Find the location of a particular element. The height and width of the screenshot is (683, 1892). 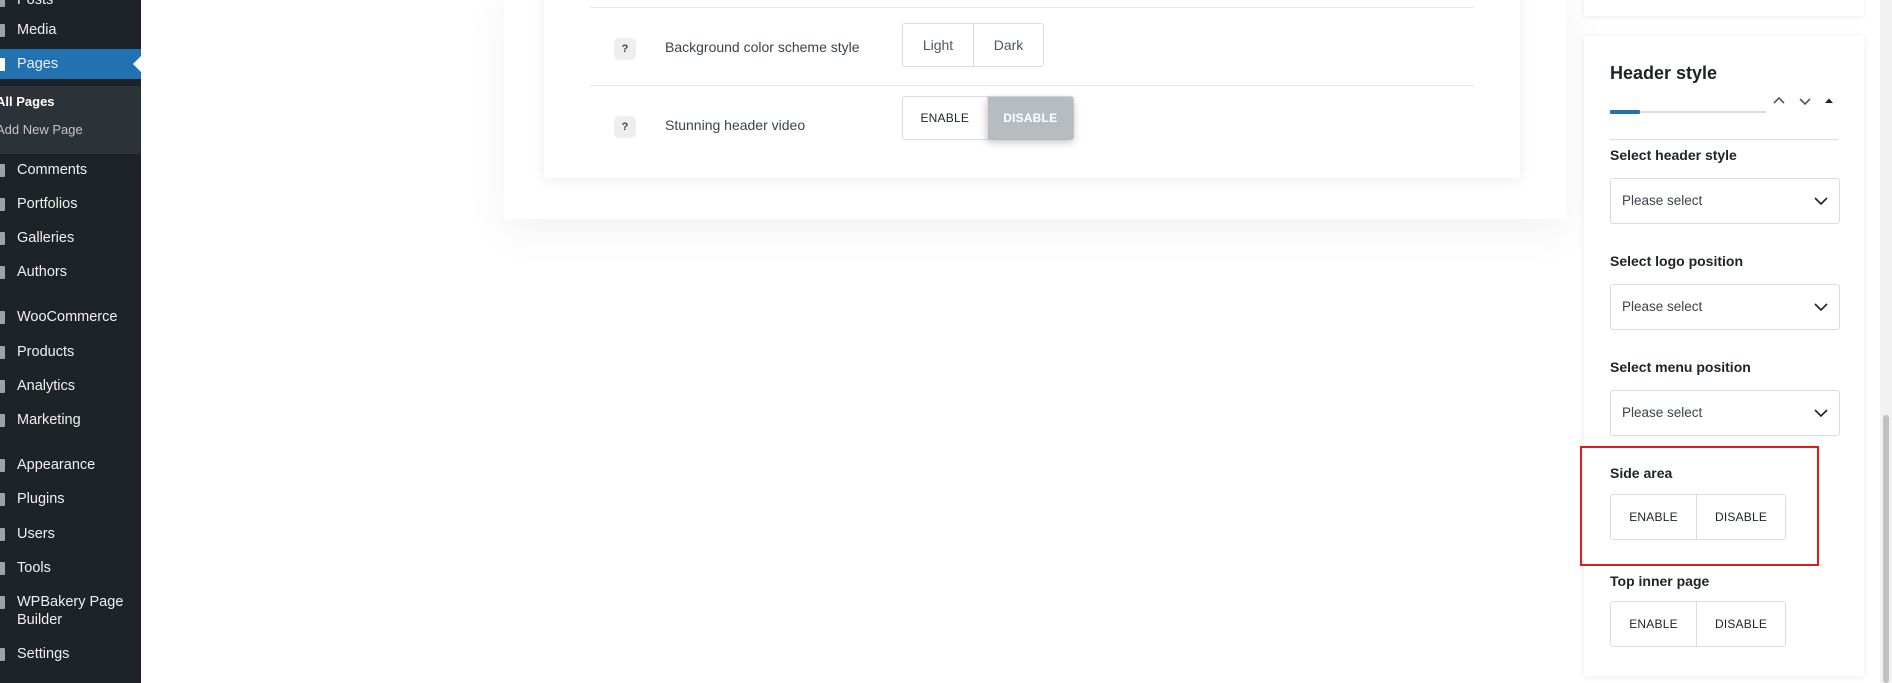

sidebar-item-analytics: Analytics is located at coordinates (70, 386).